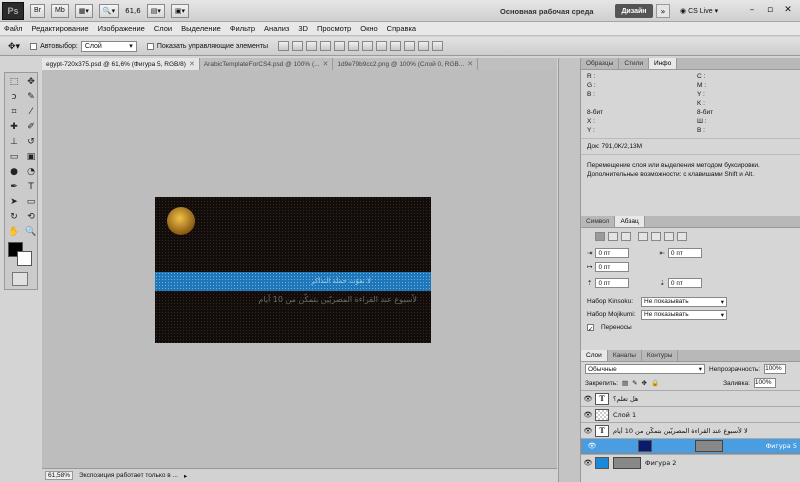  What do you see at coordinates (267, 64) in the screenshot?
I see `doc-tab-arabic-template: ArabicTemplateForCS4.psd @ 100% (... ✕` at bounding box center [267, 64].